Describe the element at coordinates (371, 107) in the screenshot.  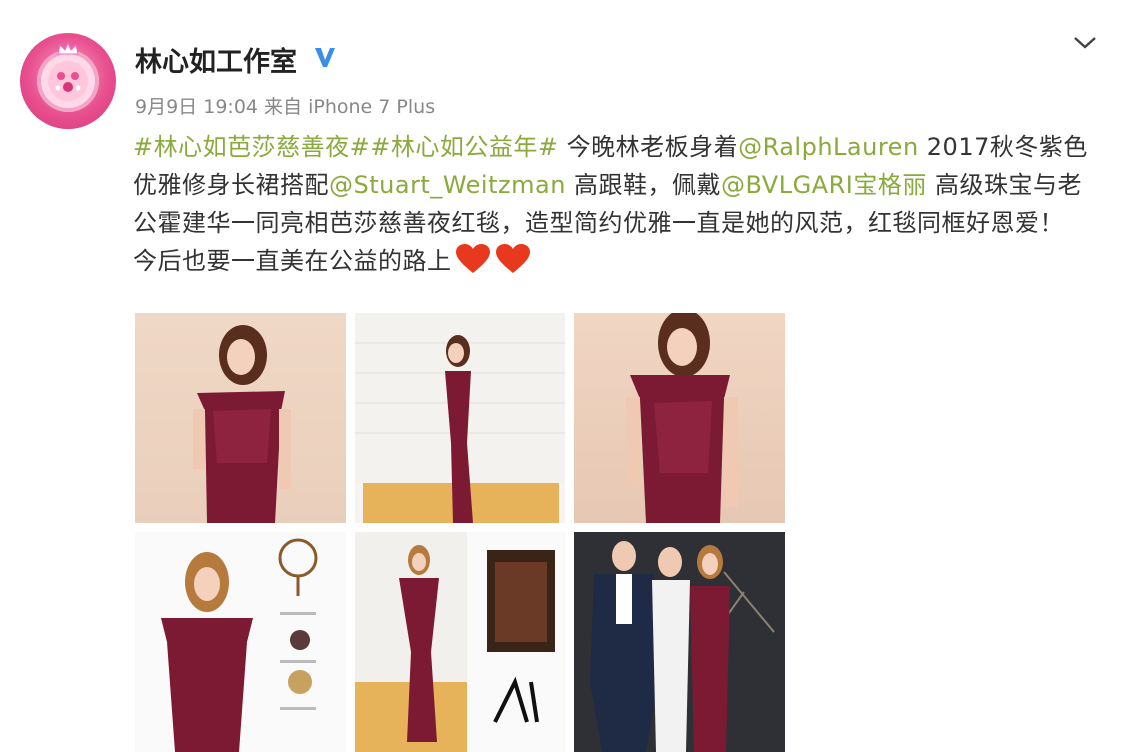
I see `source-device: iPhone 7 Plus` at that location.